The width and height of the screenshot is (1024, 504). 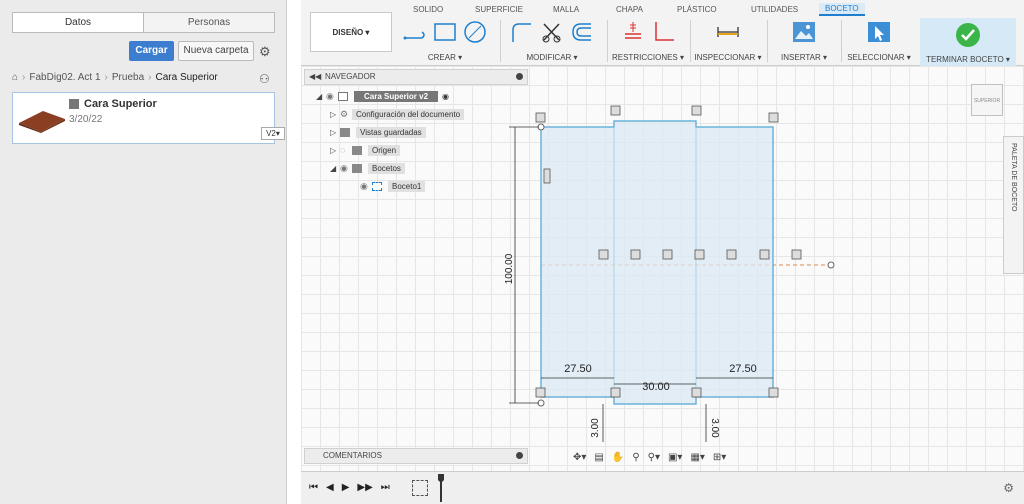 I want to click on select-icon, so click(x=879, y=32).